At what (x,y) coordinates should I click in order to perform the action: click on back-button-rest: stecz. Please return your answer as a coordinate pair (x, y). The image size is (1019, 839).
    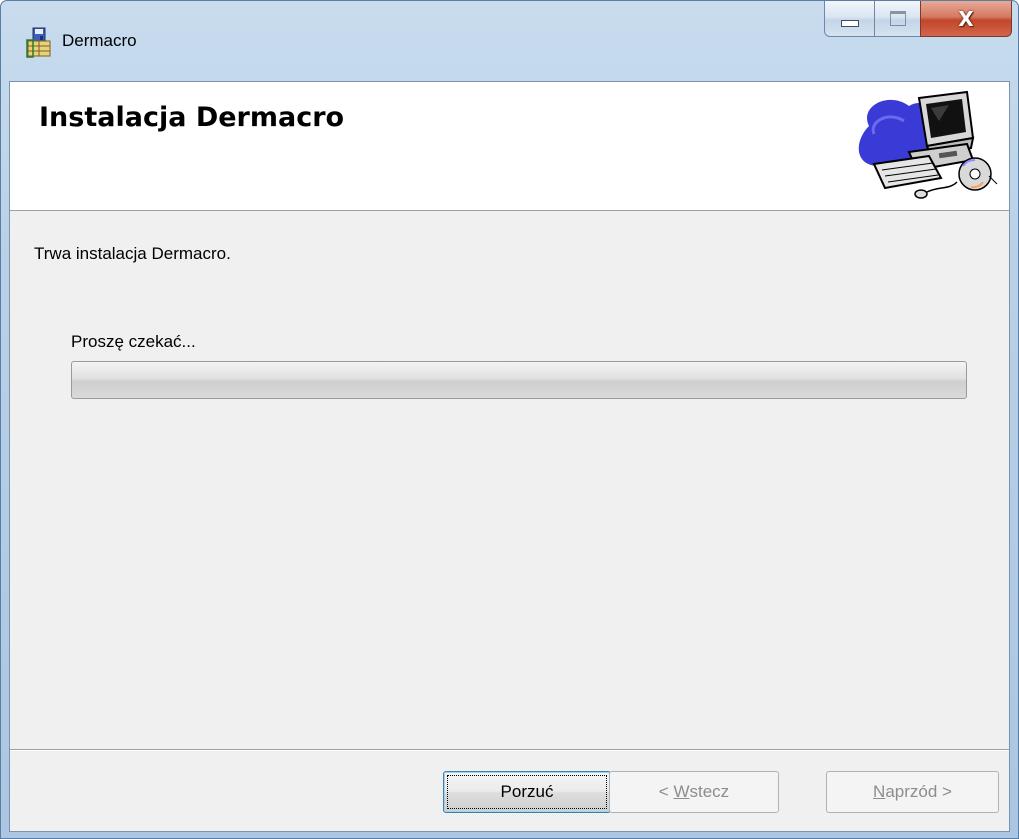
    Looking at the image, I should click on (709, 791).